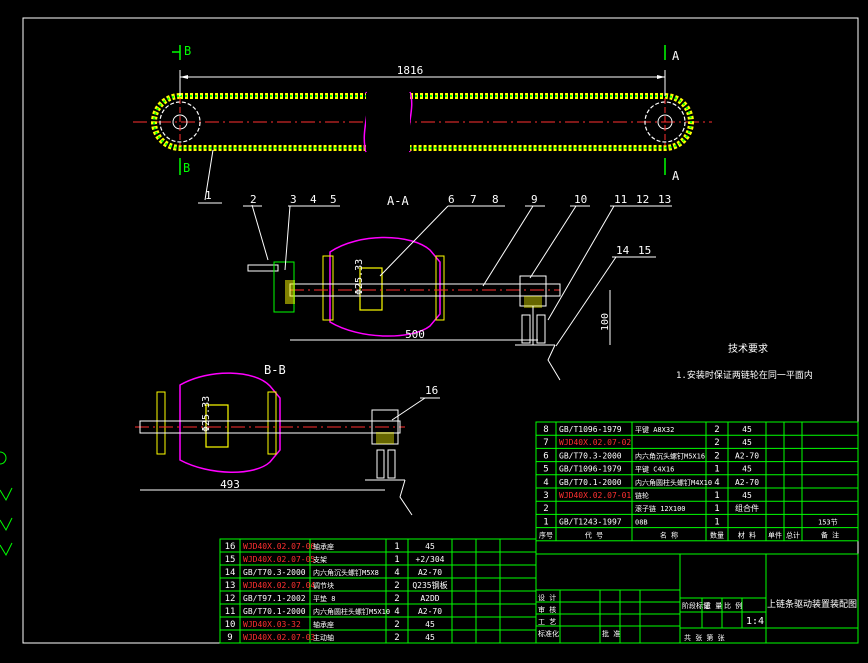 The height and width of the screenshot is (663, 868). I want to click on upper-row-name: 链轮, so click(642, 495).